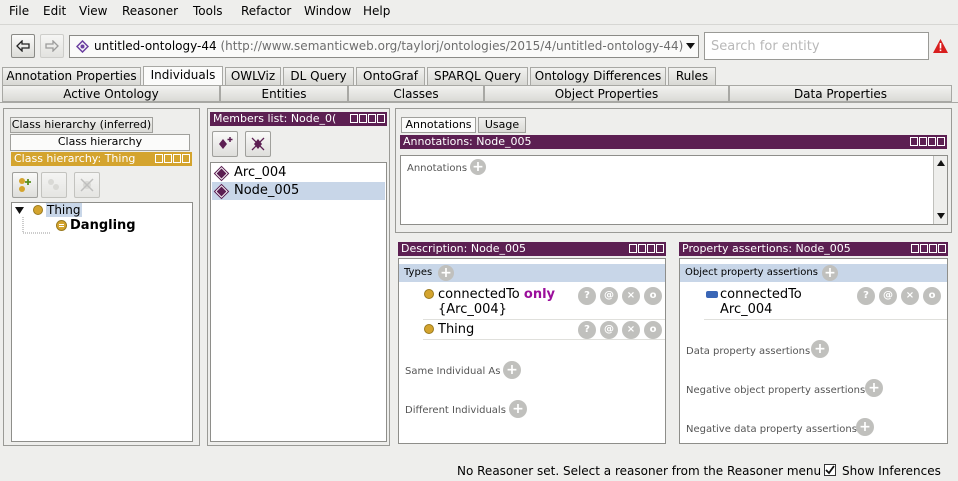 Image resolution: width=958 pixels, height=481 pixels. Describe the element at coordinates (891, 471) in the screenshot. I see `show-inferences-label: Show Inferences` at that location.